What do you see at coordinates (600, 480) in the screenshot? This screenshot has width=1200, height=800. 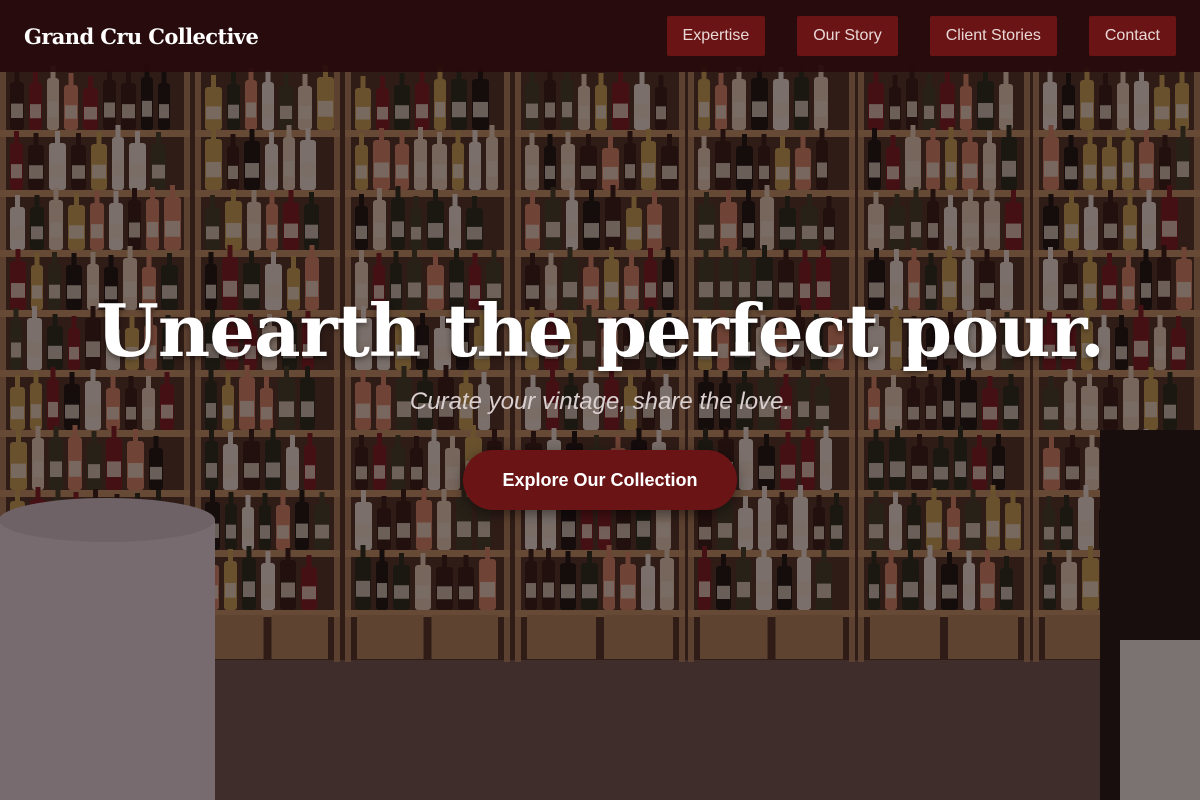 I see `explore-collection-button: Explore Our Collection` at bounding box center [600, 480].